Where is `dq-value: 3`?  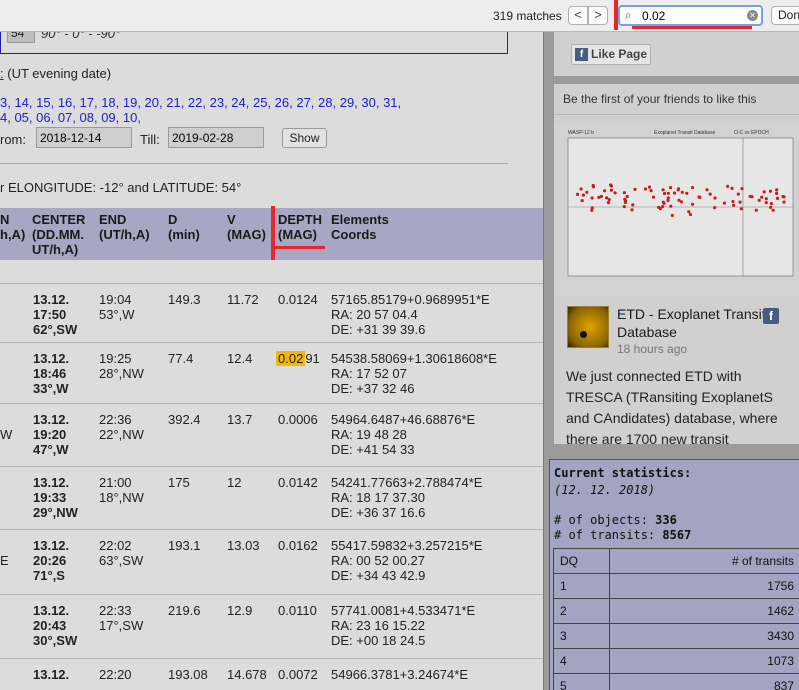 dq-value: 3 is located at coordinates (581, 636).